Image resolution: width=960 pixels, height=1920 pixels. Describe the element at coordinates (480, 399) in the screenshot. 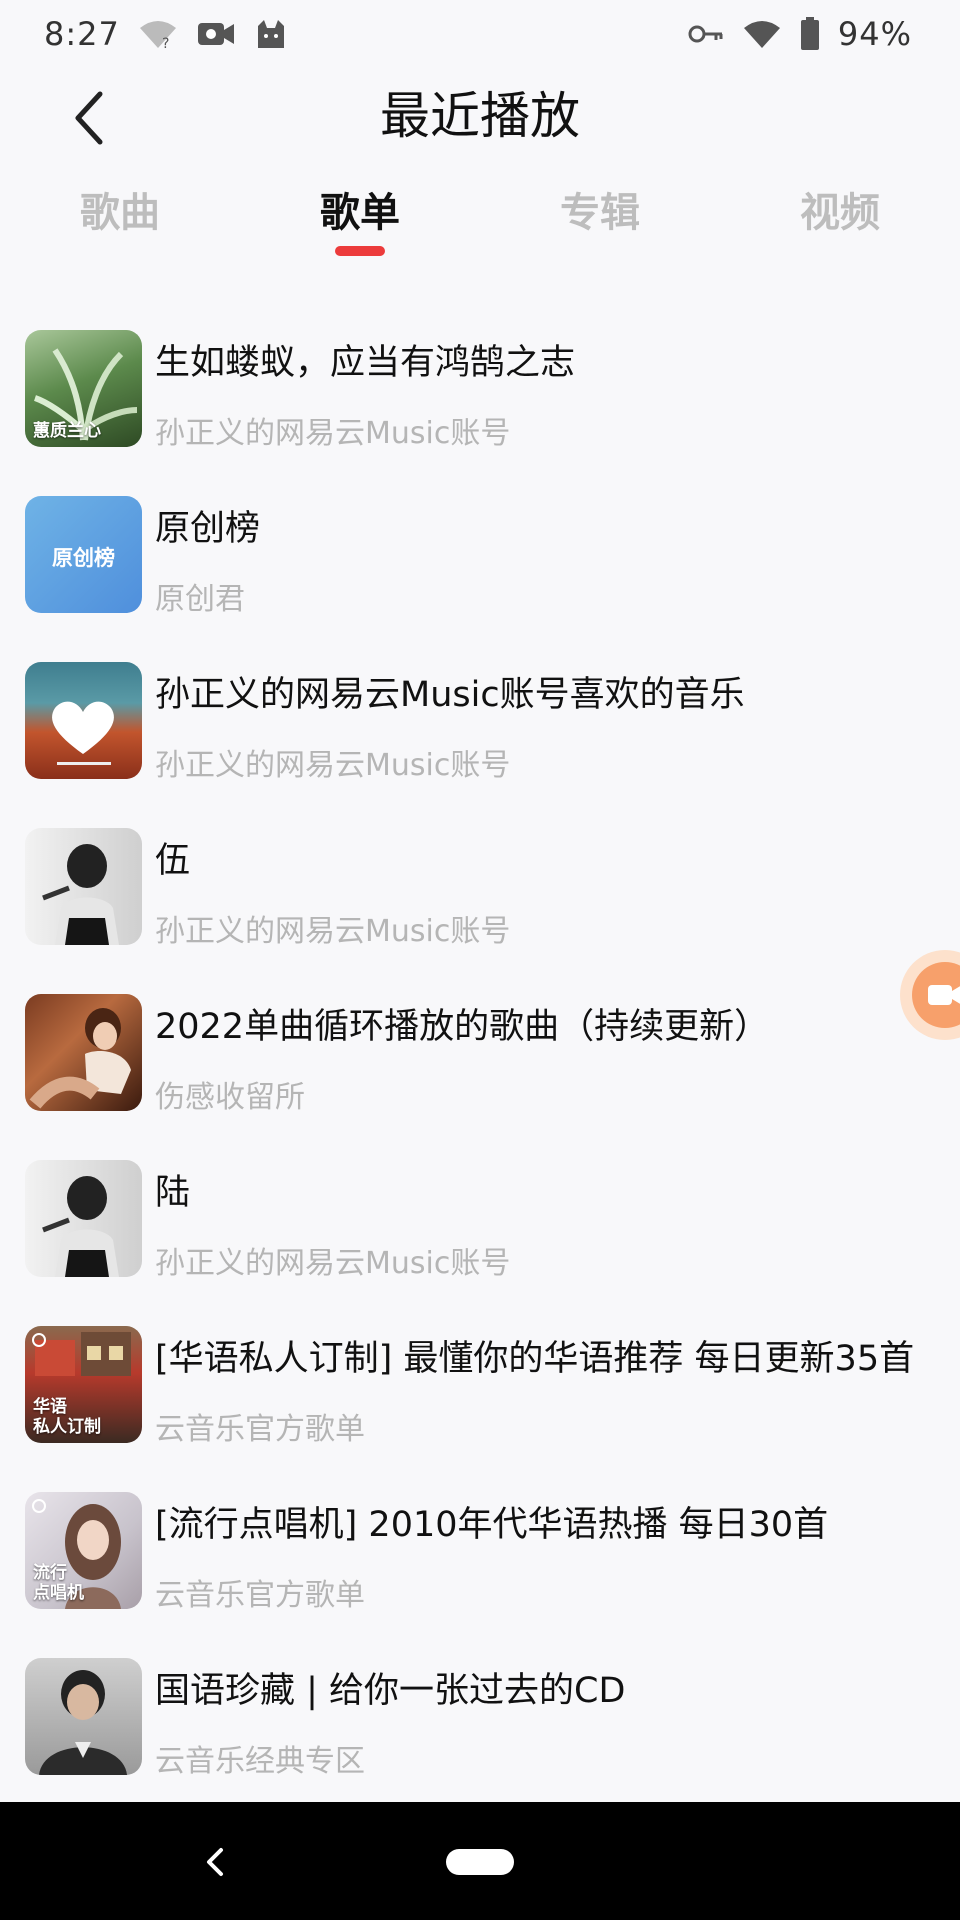

I see `list-item: 蕙质兰心 生如蝼蚁，应当有鸿鹄之志 孙正义的网易云Music账号` at that location.